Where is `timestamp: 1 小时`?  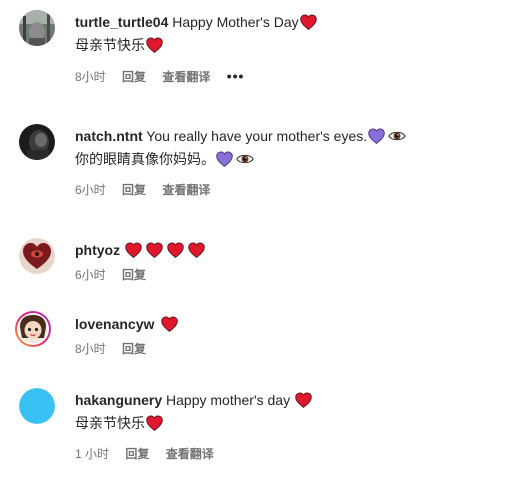 timestamp: 1 小时 is located at coordinates (92, 454).